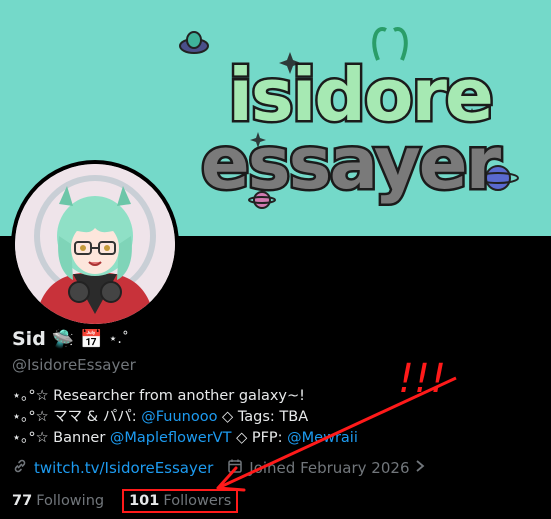 The image size is (551, 519). Describe the element at coordinates (91, 339) in the screenshot. I see `calendar-emoji: 📅` at that location.